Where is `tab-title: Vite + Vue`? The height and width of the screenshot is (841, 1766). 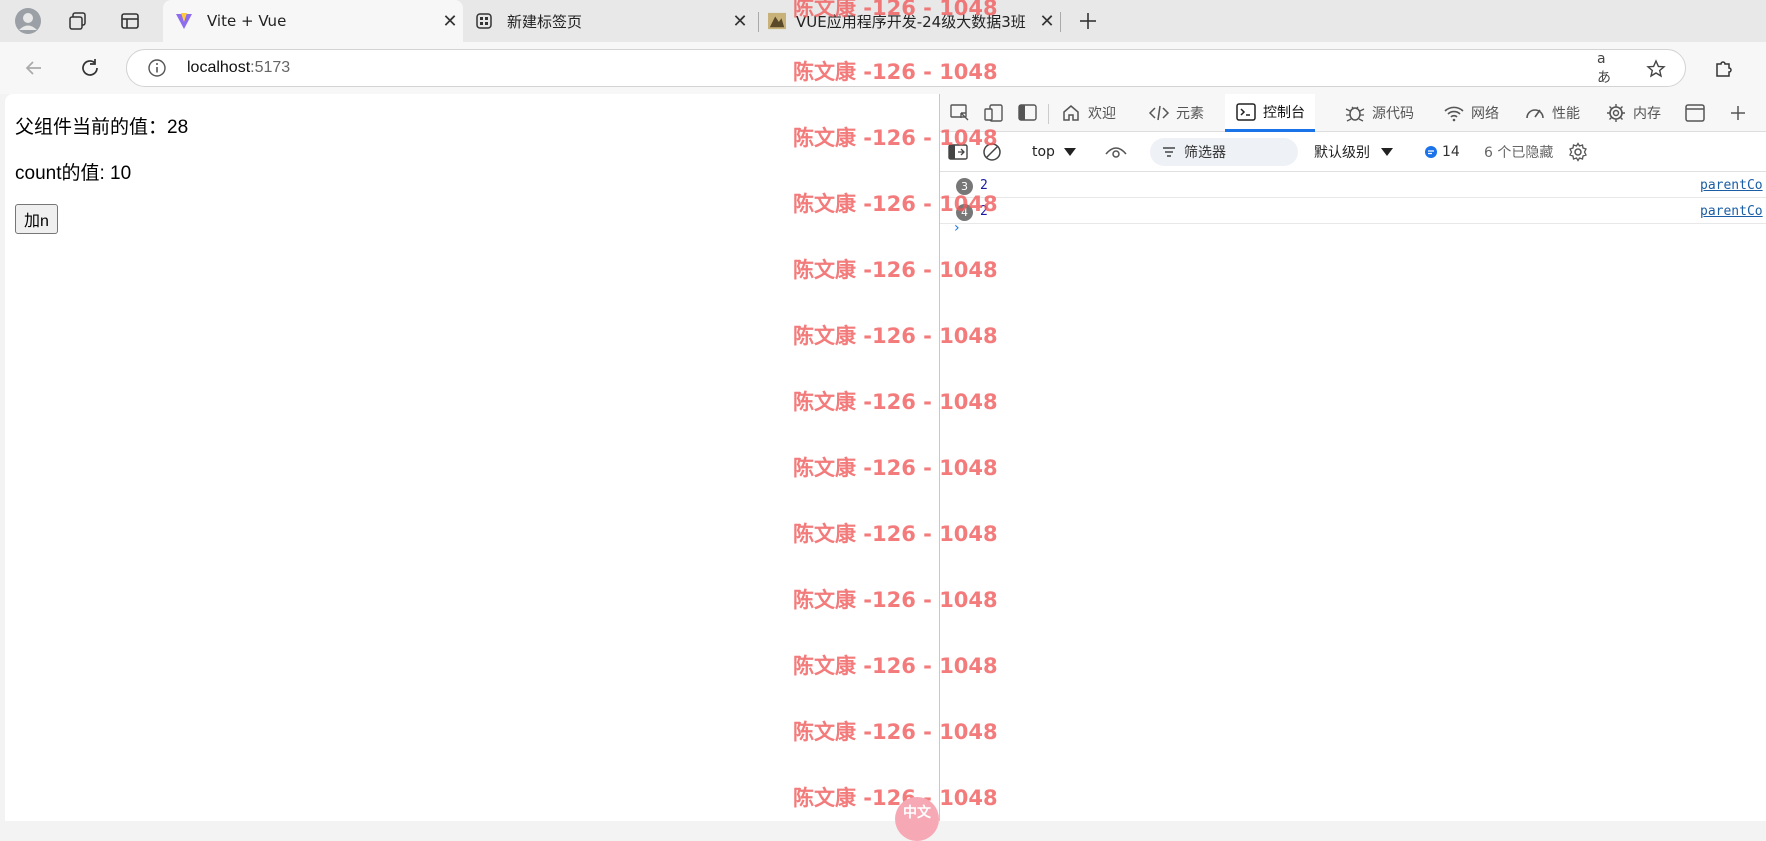 tab-title: Vite + Vue is located at coordinates (247, 21).